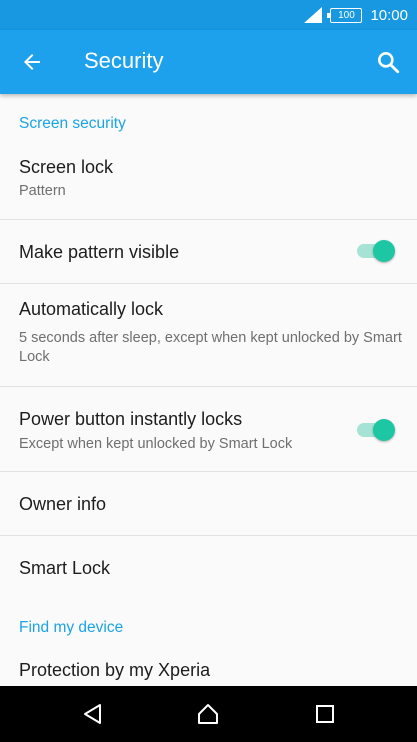 The image size is (417, 742). Describe the element at coordinates (93, 714) in the screenshot. I see `nav-back-icon` at that location.